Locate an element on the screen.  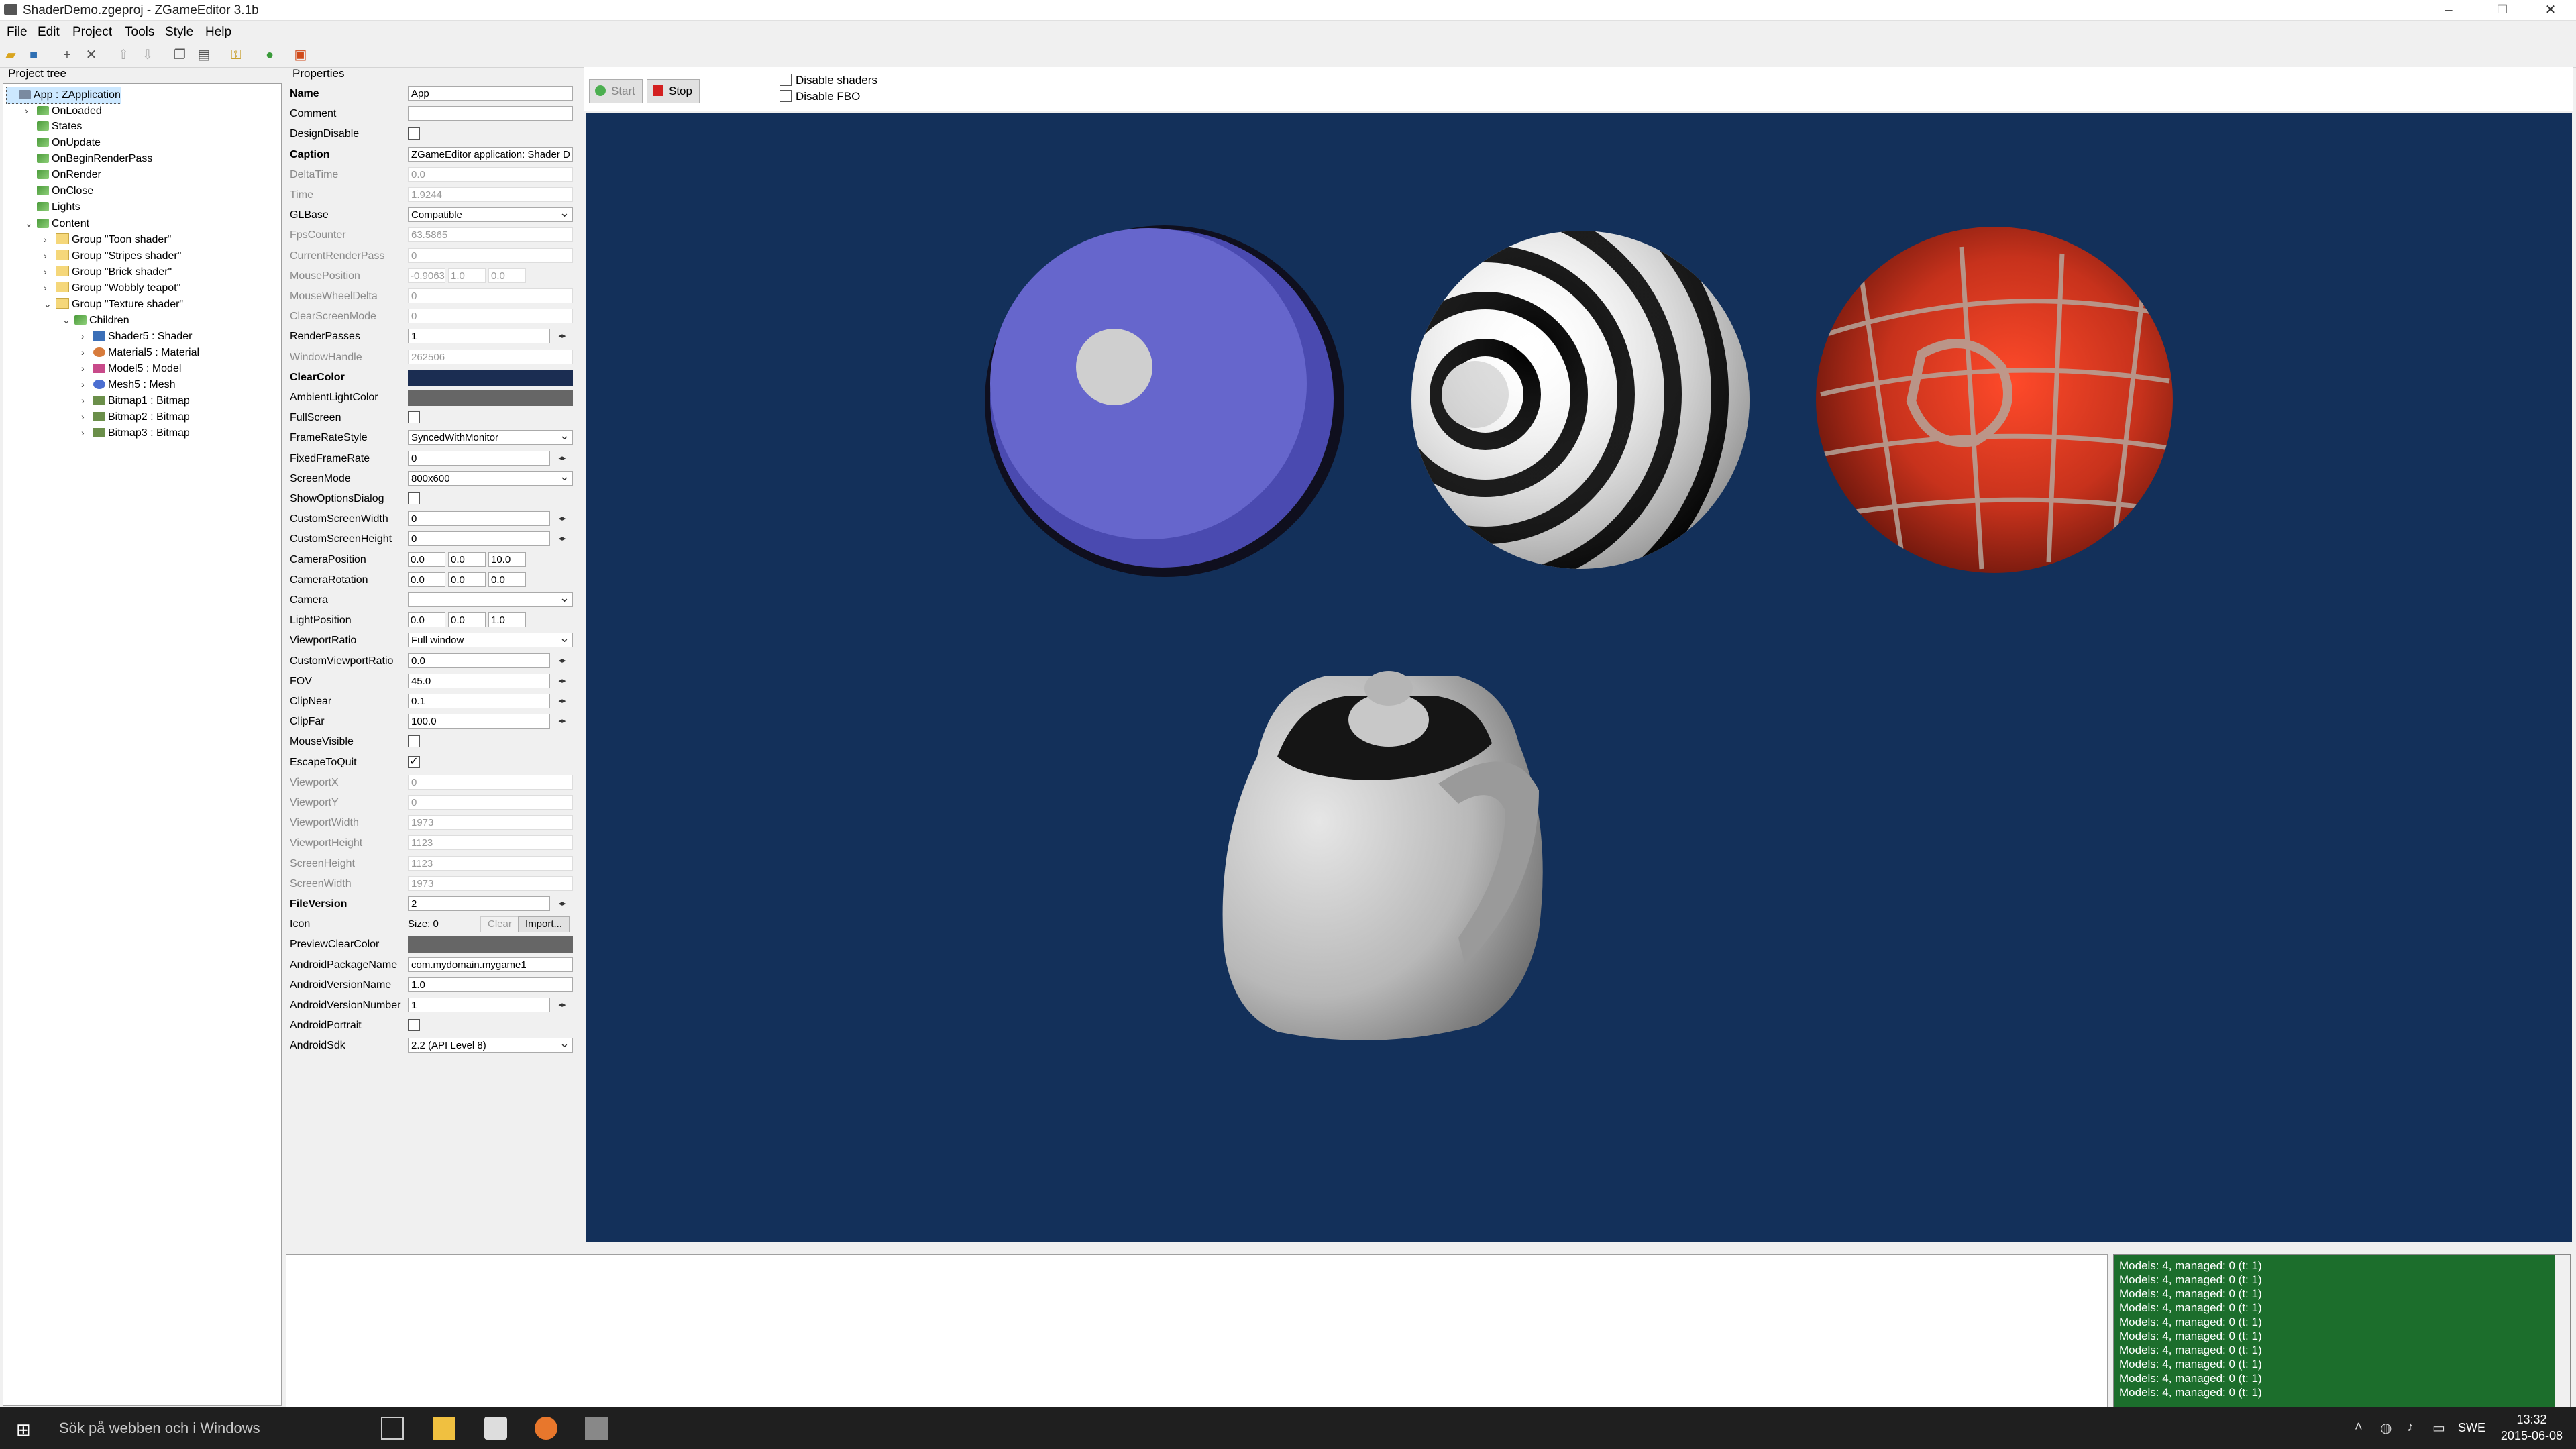
tree-node: › OnLoaded is located at coordinates (63, 111).